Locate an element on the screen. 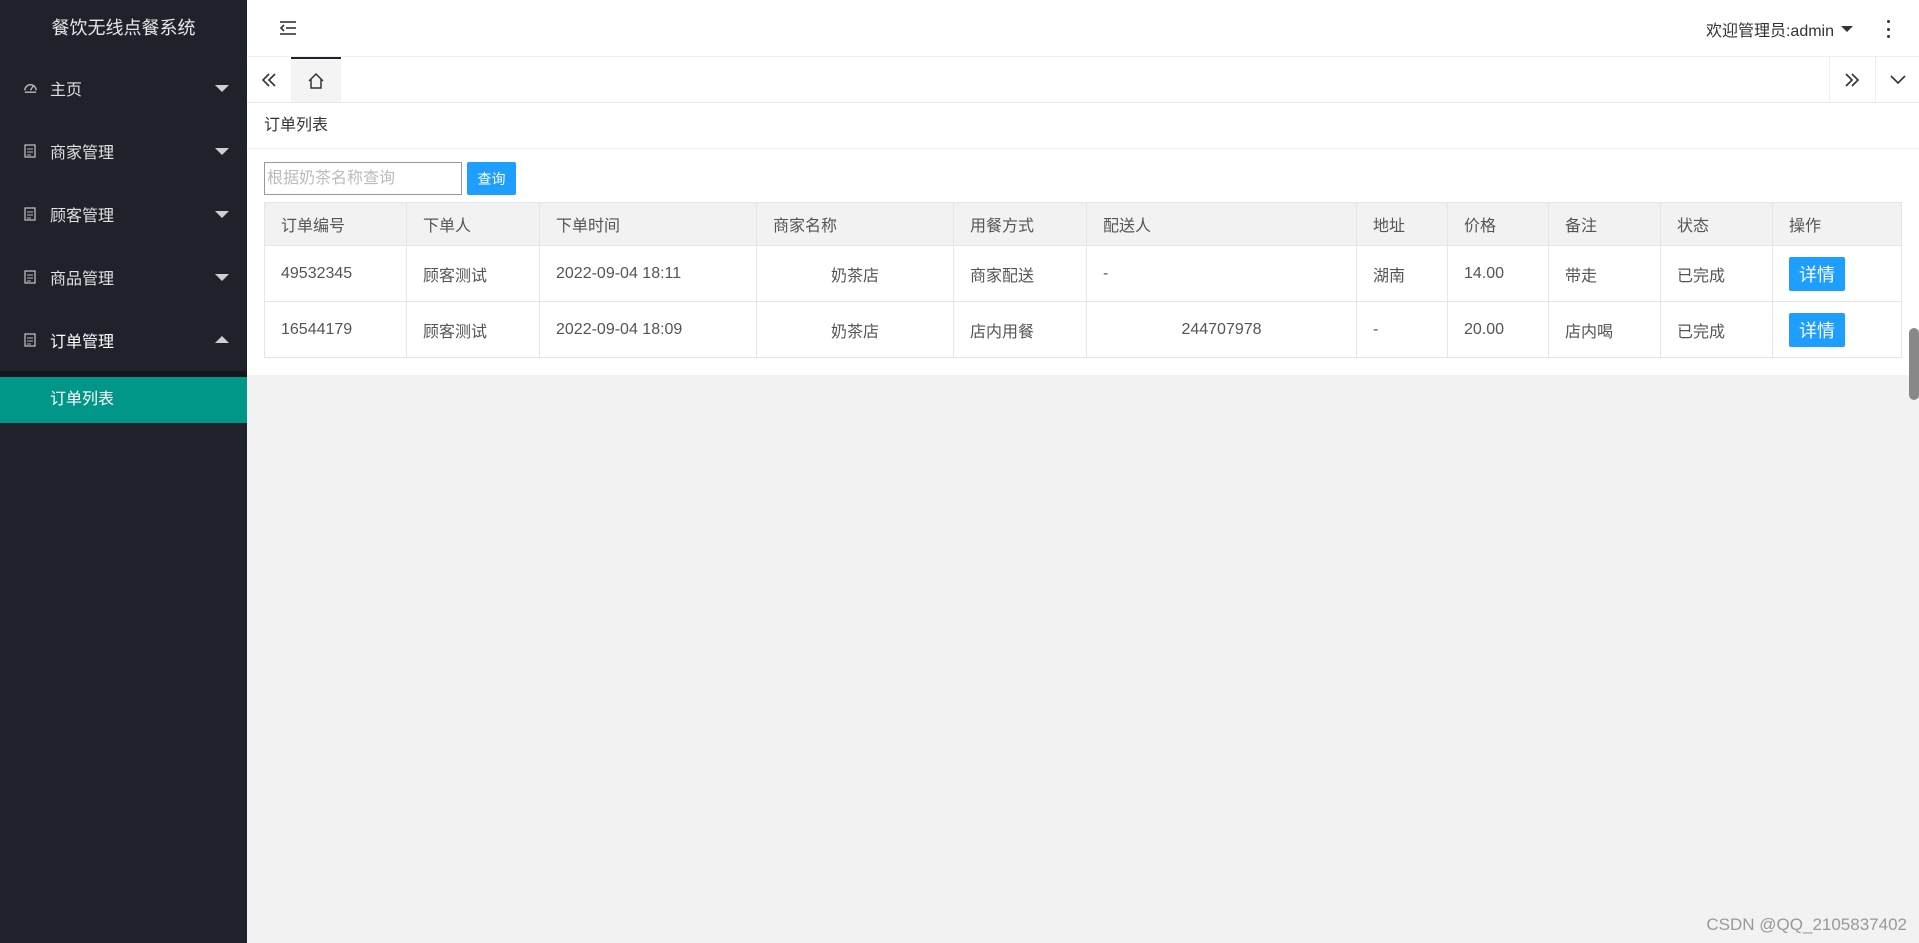 The height and width of the screenshot is (943, 1919). cell-courier: 244707978 is located at coordinates (1221, 329).